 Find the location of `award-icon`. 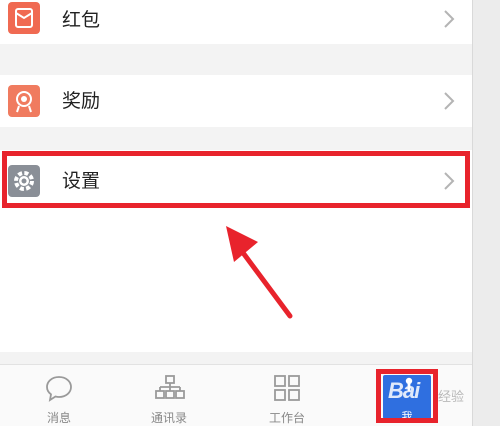

award-icon is located at coordinates (24, 101).